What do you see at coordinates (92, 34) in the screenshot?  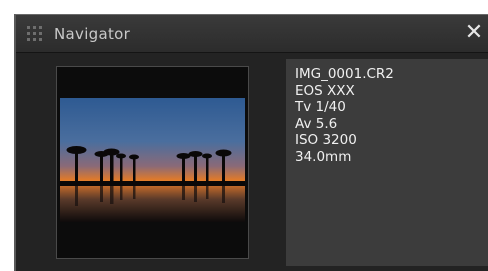 I see `panel-title: Navigator` at bounding box center [92, 34].